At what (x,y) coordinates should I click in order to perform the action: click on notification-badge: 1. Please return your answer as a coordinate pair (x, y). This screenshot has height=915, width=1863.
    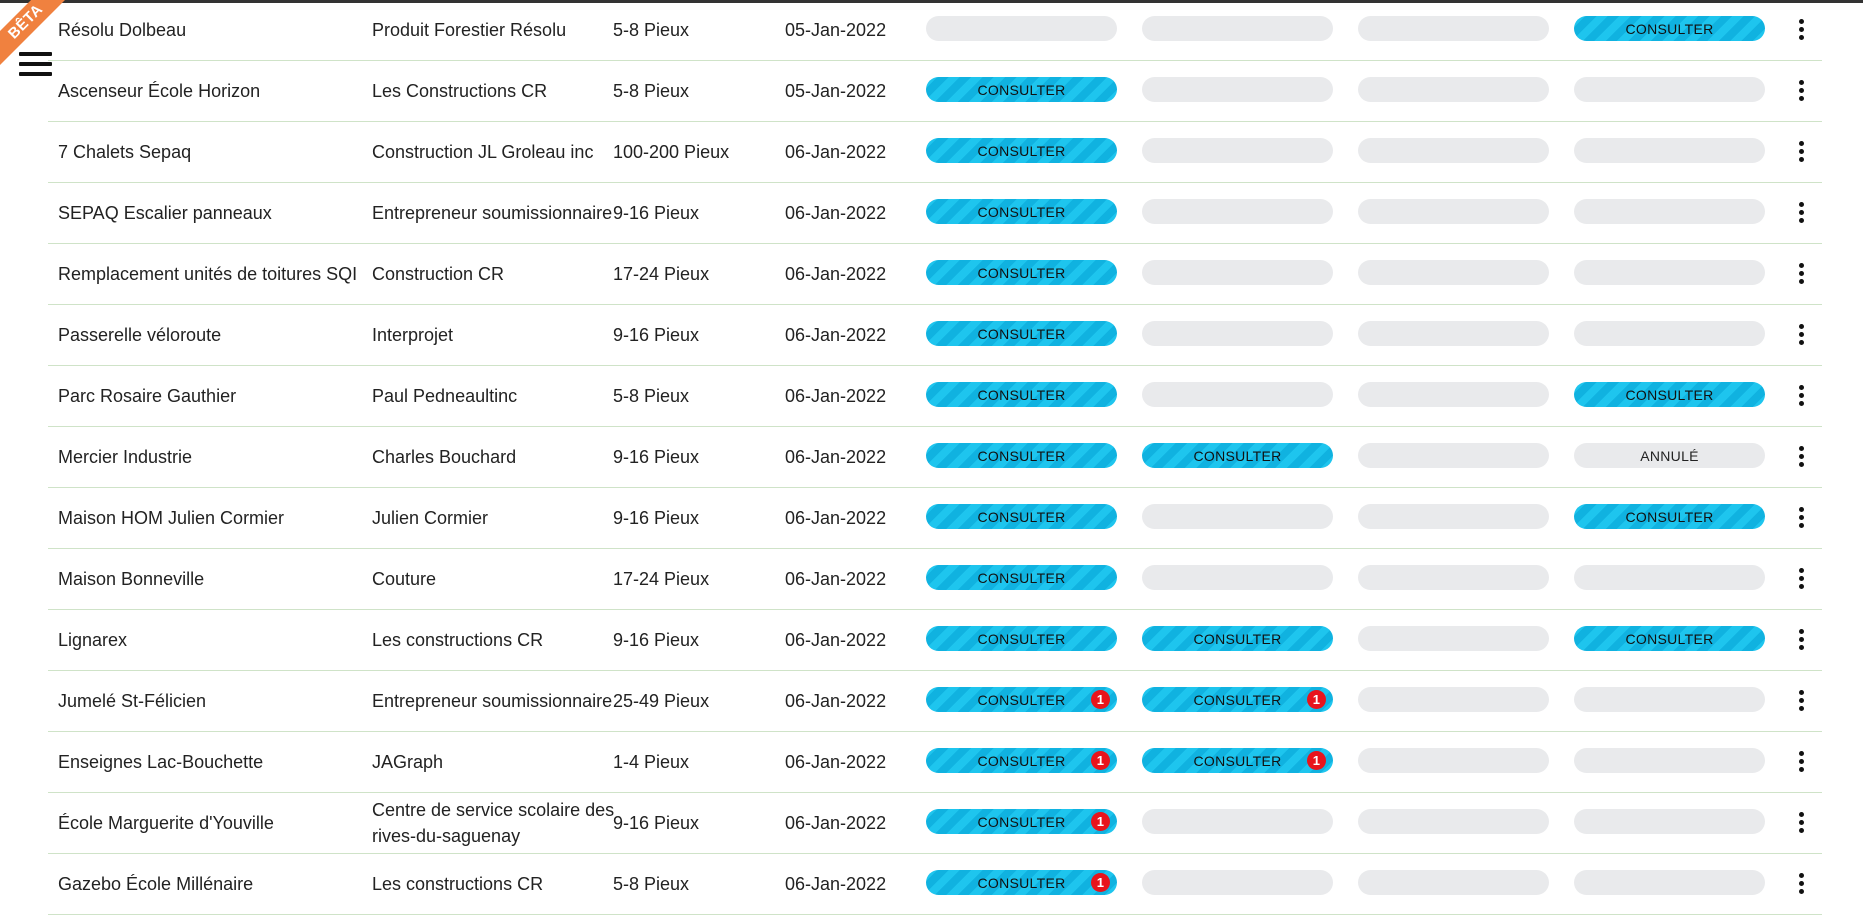
    Looking at the image, I should click on (1100, 760).